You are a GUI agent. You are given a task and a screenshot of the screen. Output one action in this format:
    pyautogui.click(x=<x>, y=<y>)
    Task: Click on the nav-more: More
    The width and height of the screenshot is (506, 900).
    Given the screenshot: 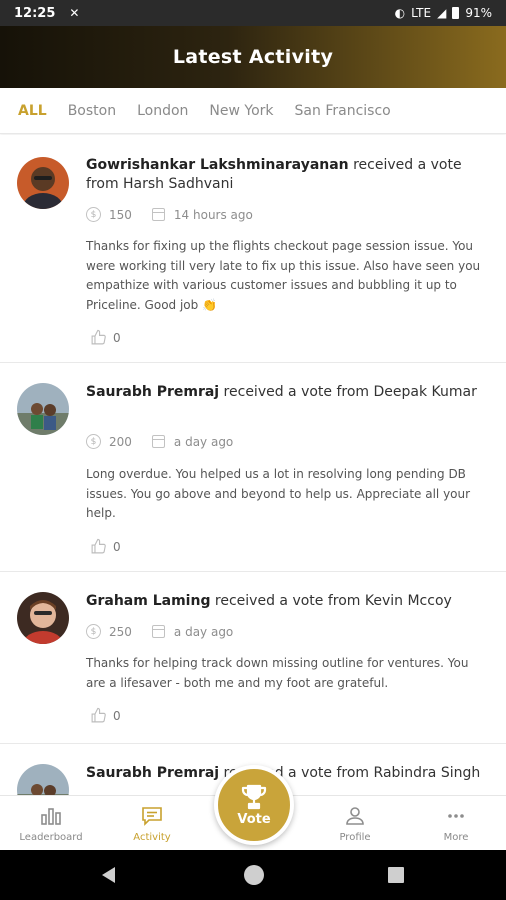 What is the action you would take?
    pyautogui.click(x=456, y=823)
    